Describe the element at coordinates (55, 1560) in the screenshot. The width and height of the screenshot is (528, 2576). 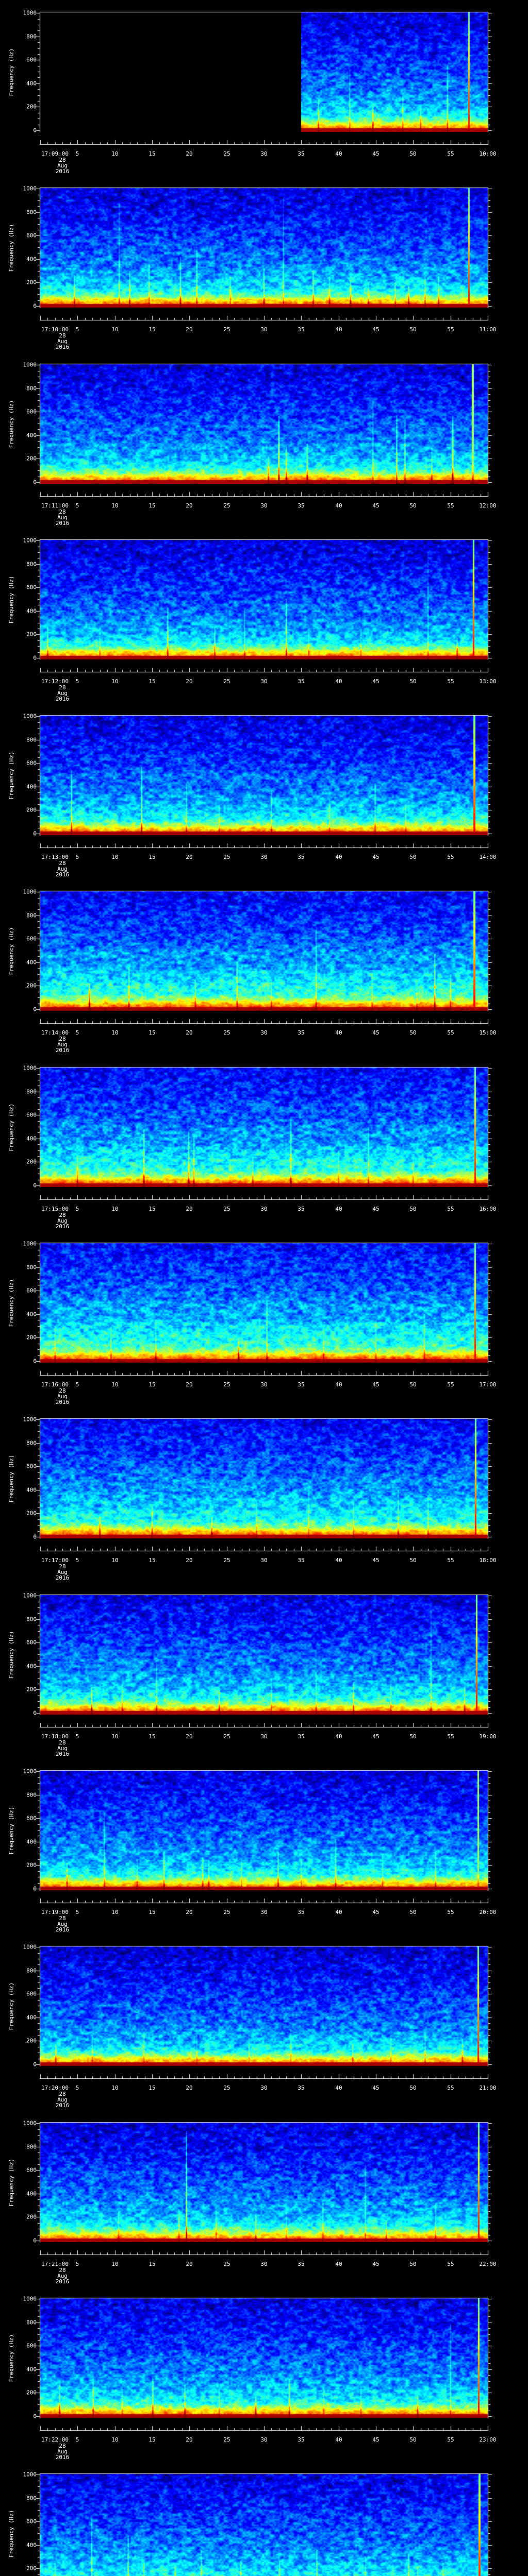
I see `x-start-time-label: 17:17:00` at that location.